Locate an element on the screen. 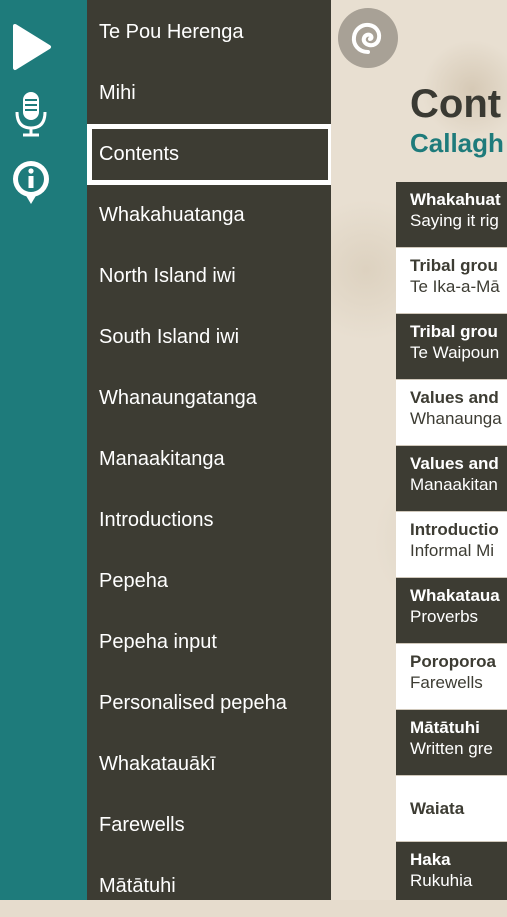  row-subtitle: Saying it rig is located at coordinates (454, 220).